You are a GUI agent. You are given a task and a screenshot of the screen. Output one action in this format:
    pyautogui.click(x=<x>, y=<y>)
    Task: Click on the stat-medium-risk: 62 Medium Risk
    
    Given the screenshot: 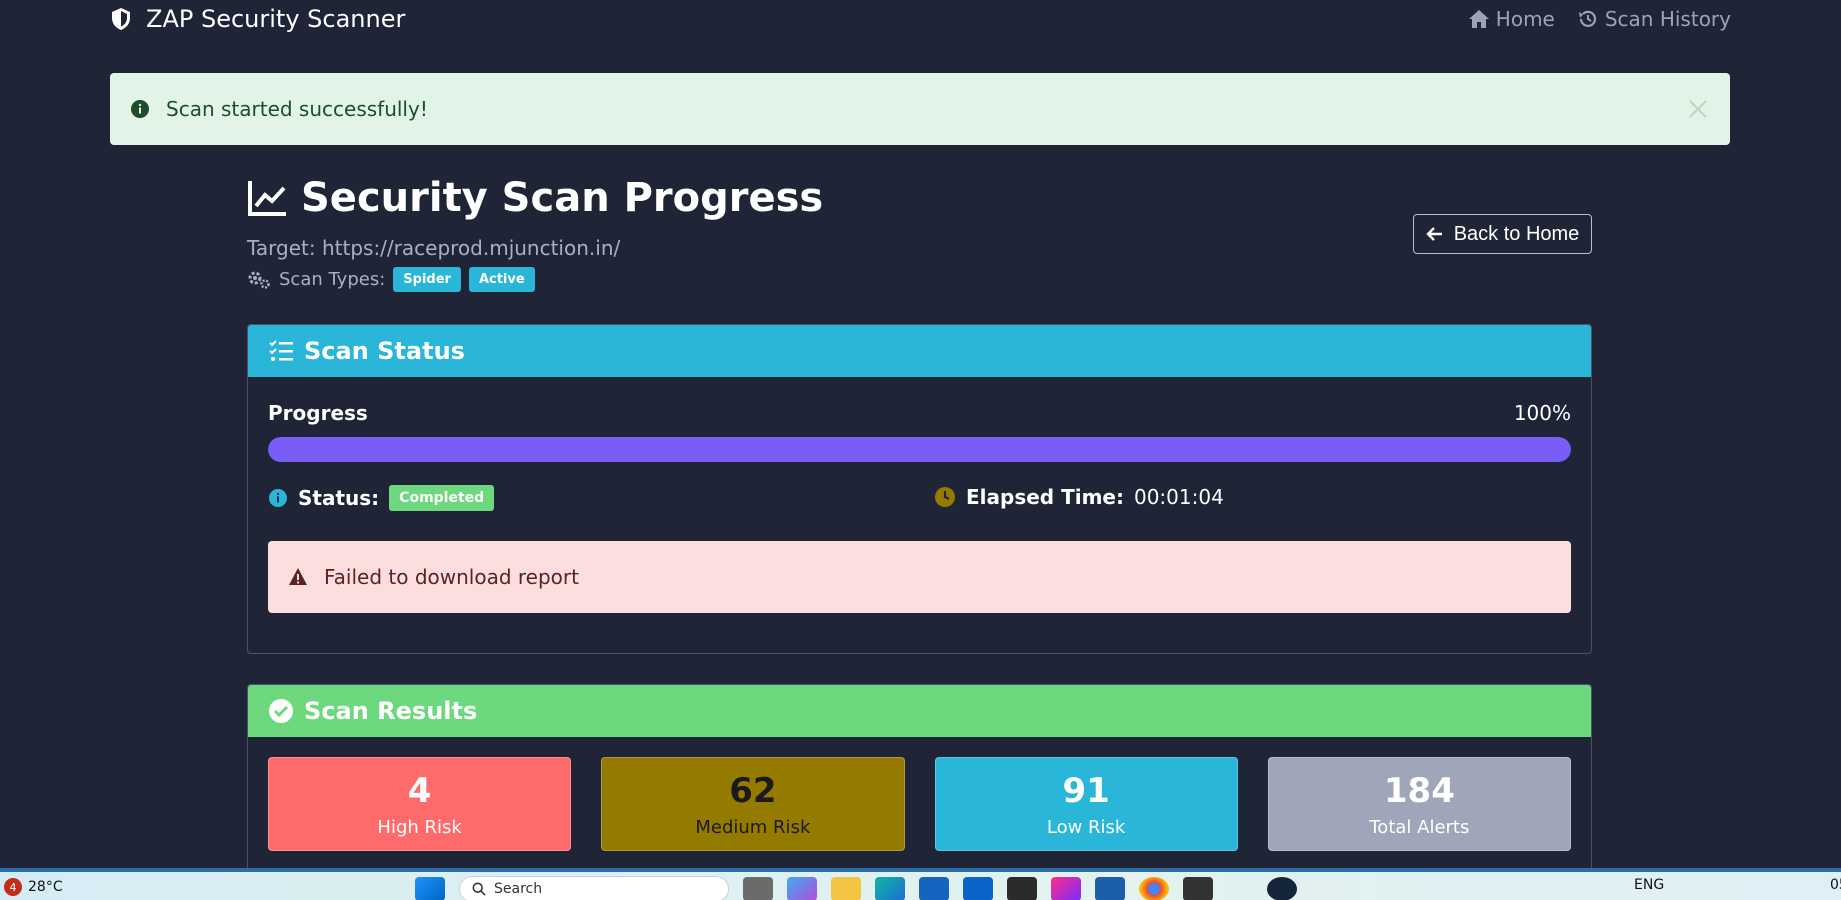 What is the action you would take?
    pyautogui.click(x=753, y=804)
    